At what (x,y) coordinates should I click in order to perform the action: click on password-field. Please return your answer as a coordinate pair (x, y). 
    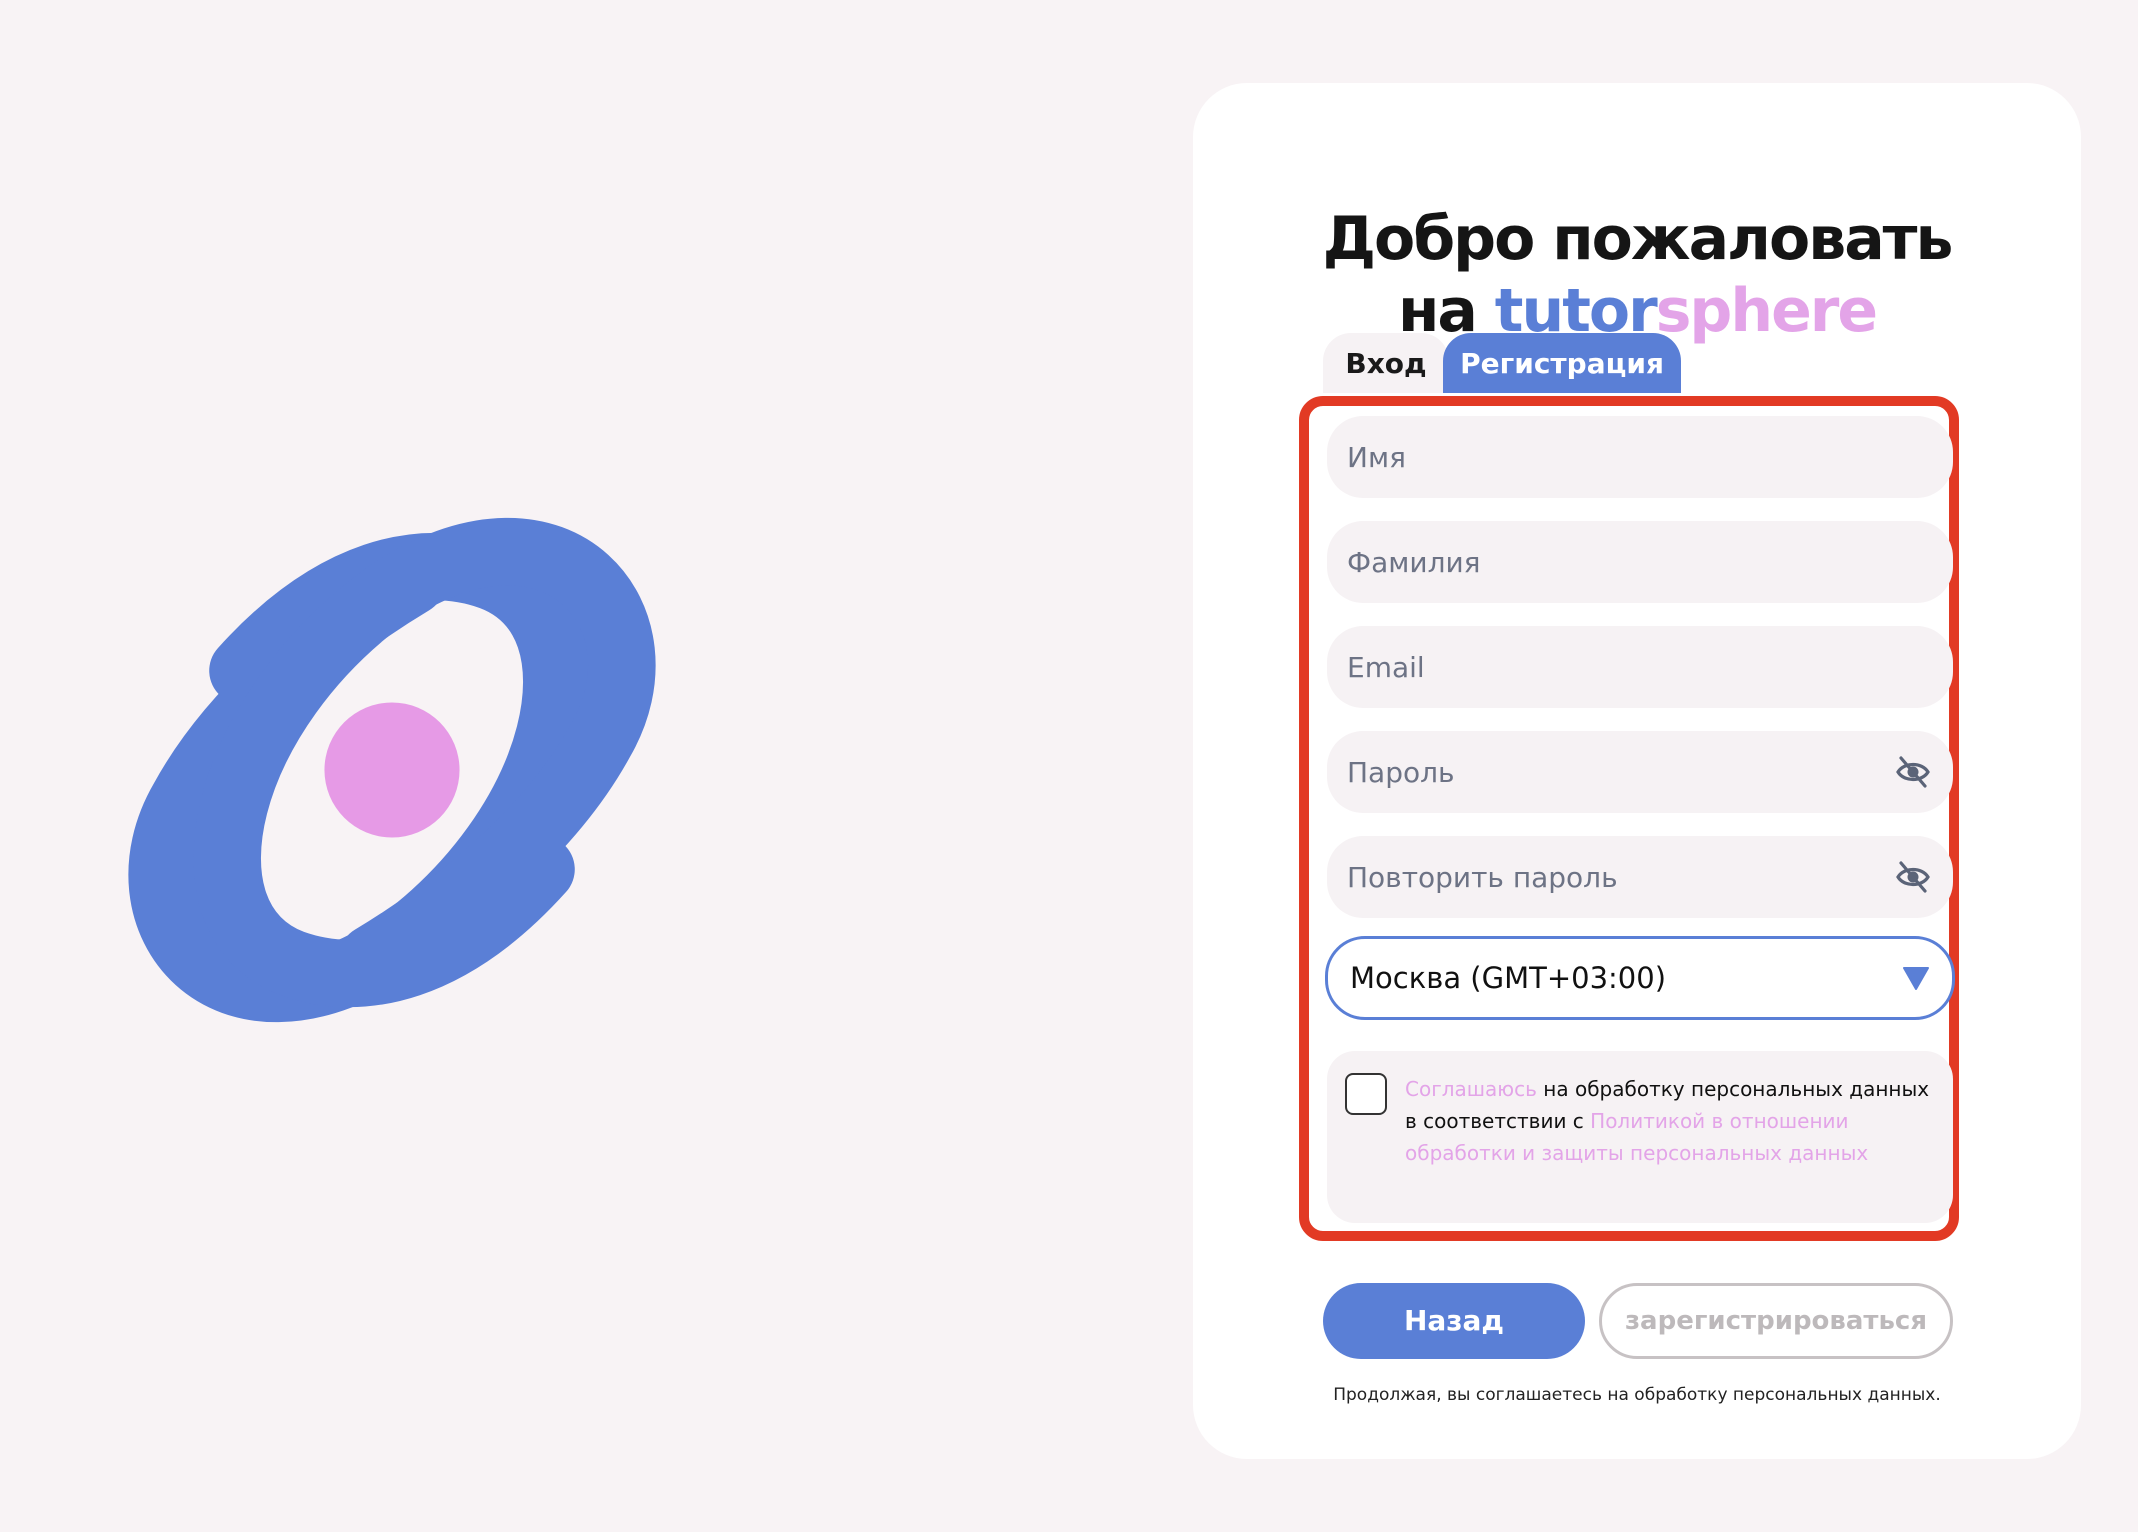
    Looking at the image, I should click on (1640, 772).